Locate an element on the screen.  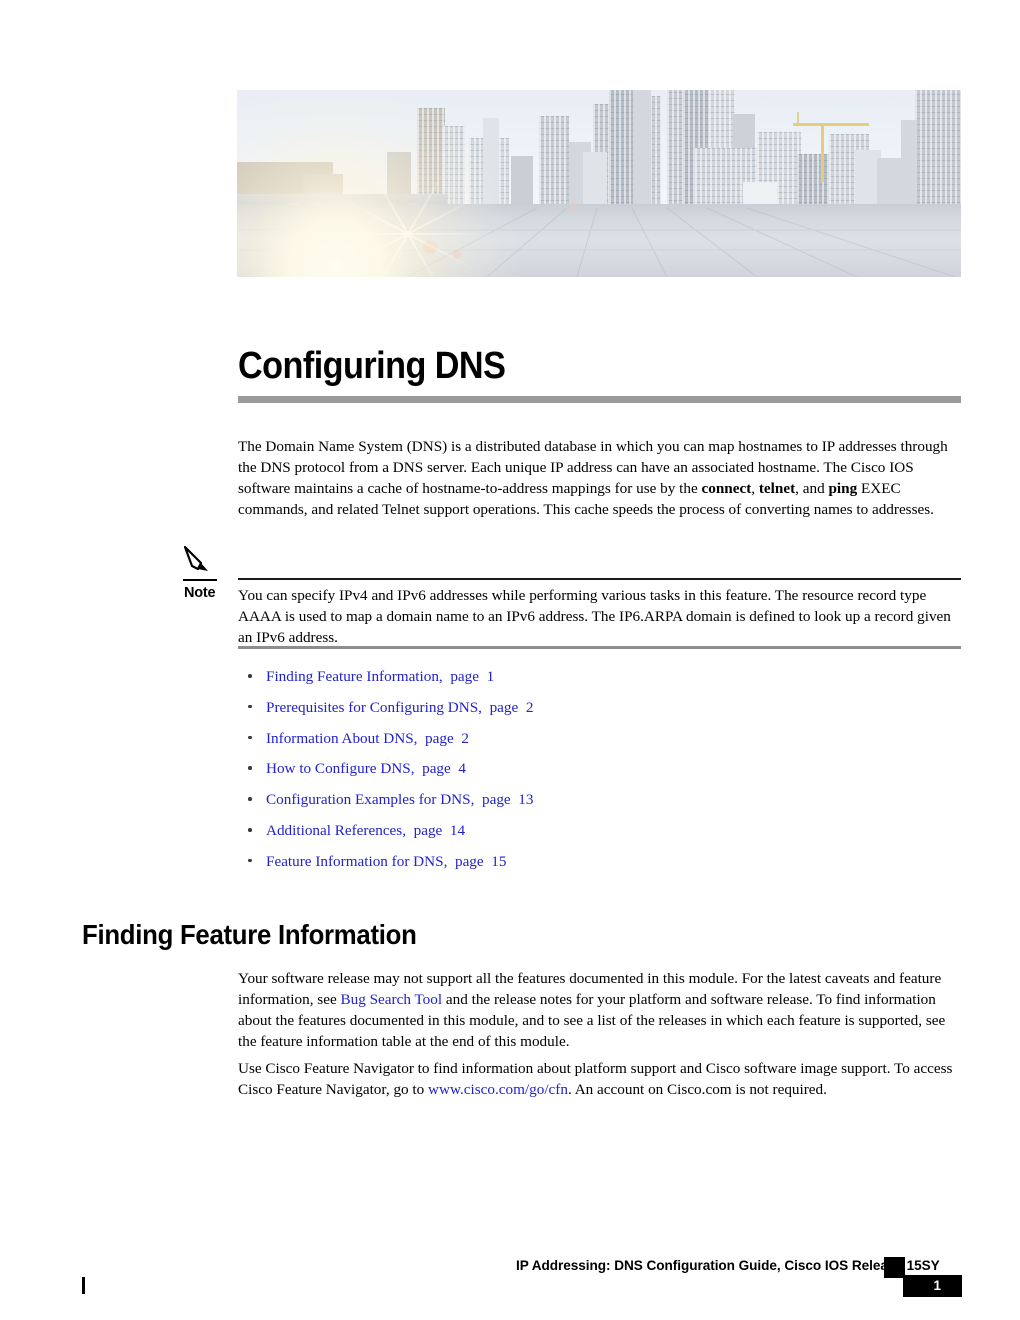
footer-black-square is located at coordinates (894, 1267).